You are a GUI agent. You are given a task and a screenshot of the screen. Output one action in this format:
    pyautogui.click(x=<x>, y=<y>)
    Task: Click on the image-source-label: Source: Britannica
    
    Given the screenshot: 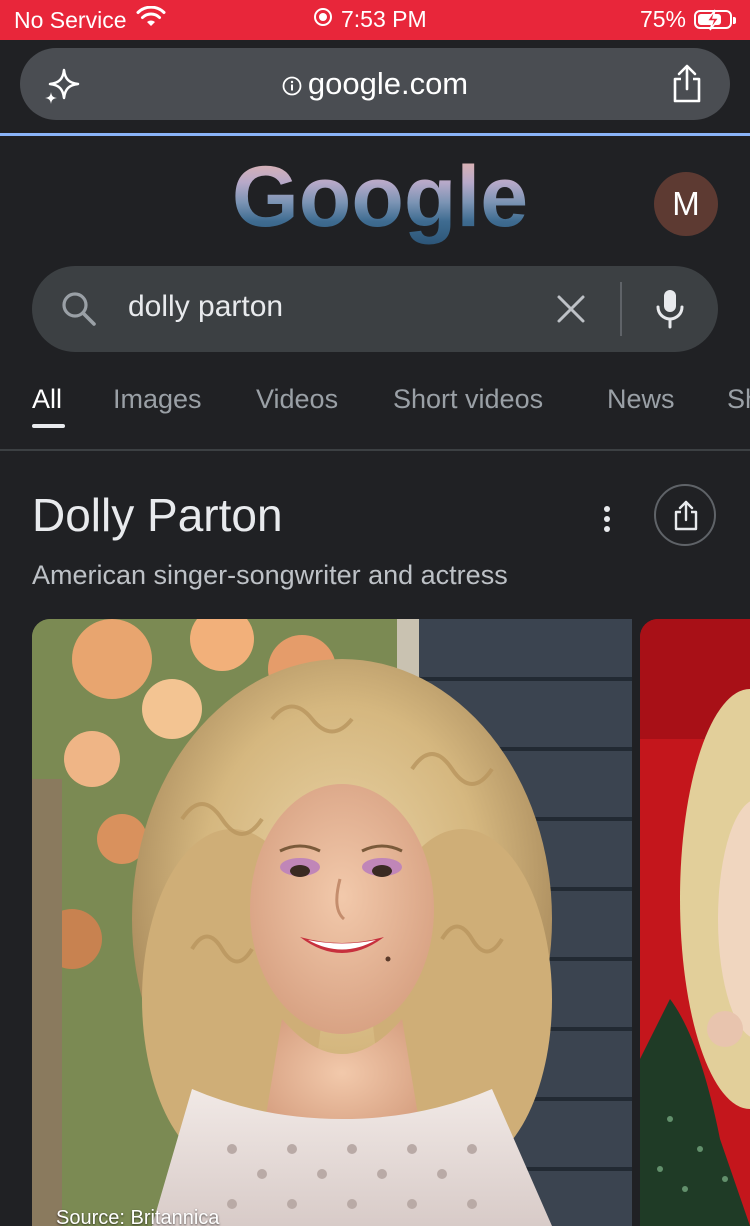 What is the action you would take?
    pyautogui.click(x=137, y=1216)
    